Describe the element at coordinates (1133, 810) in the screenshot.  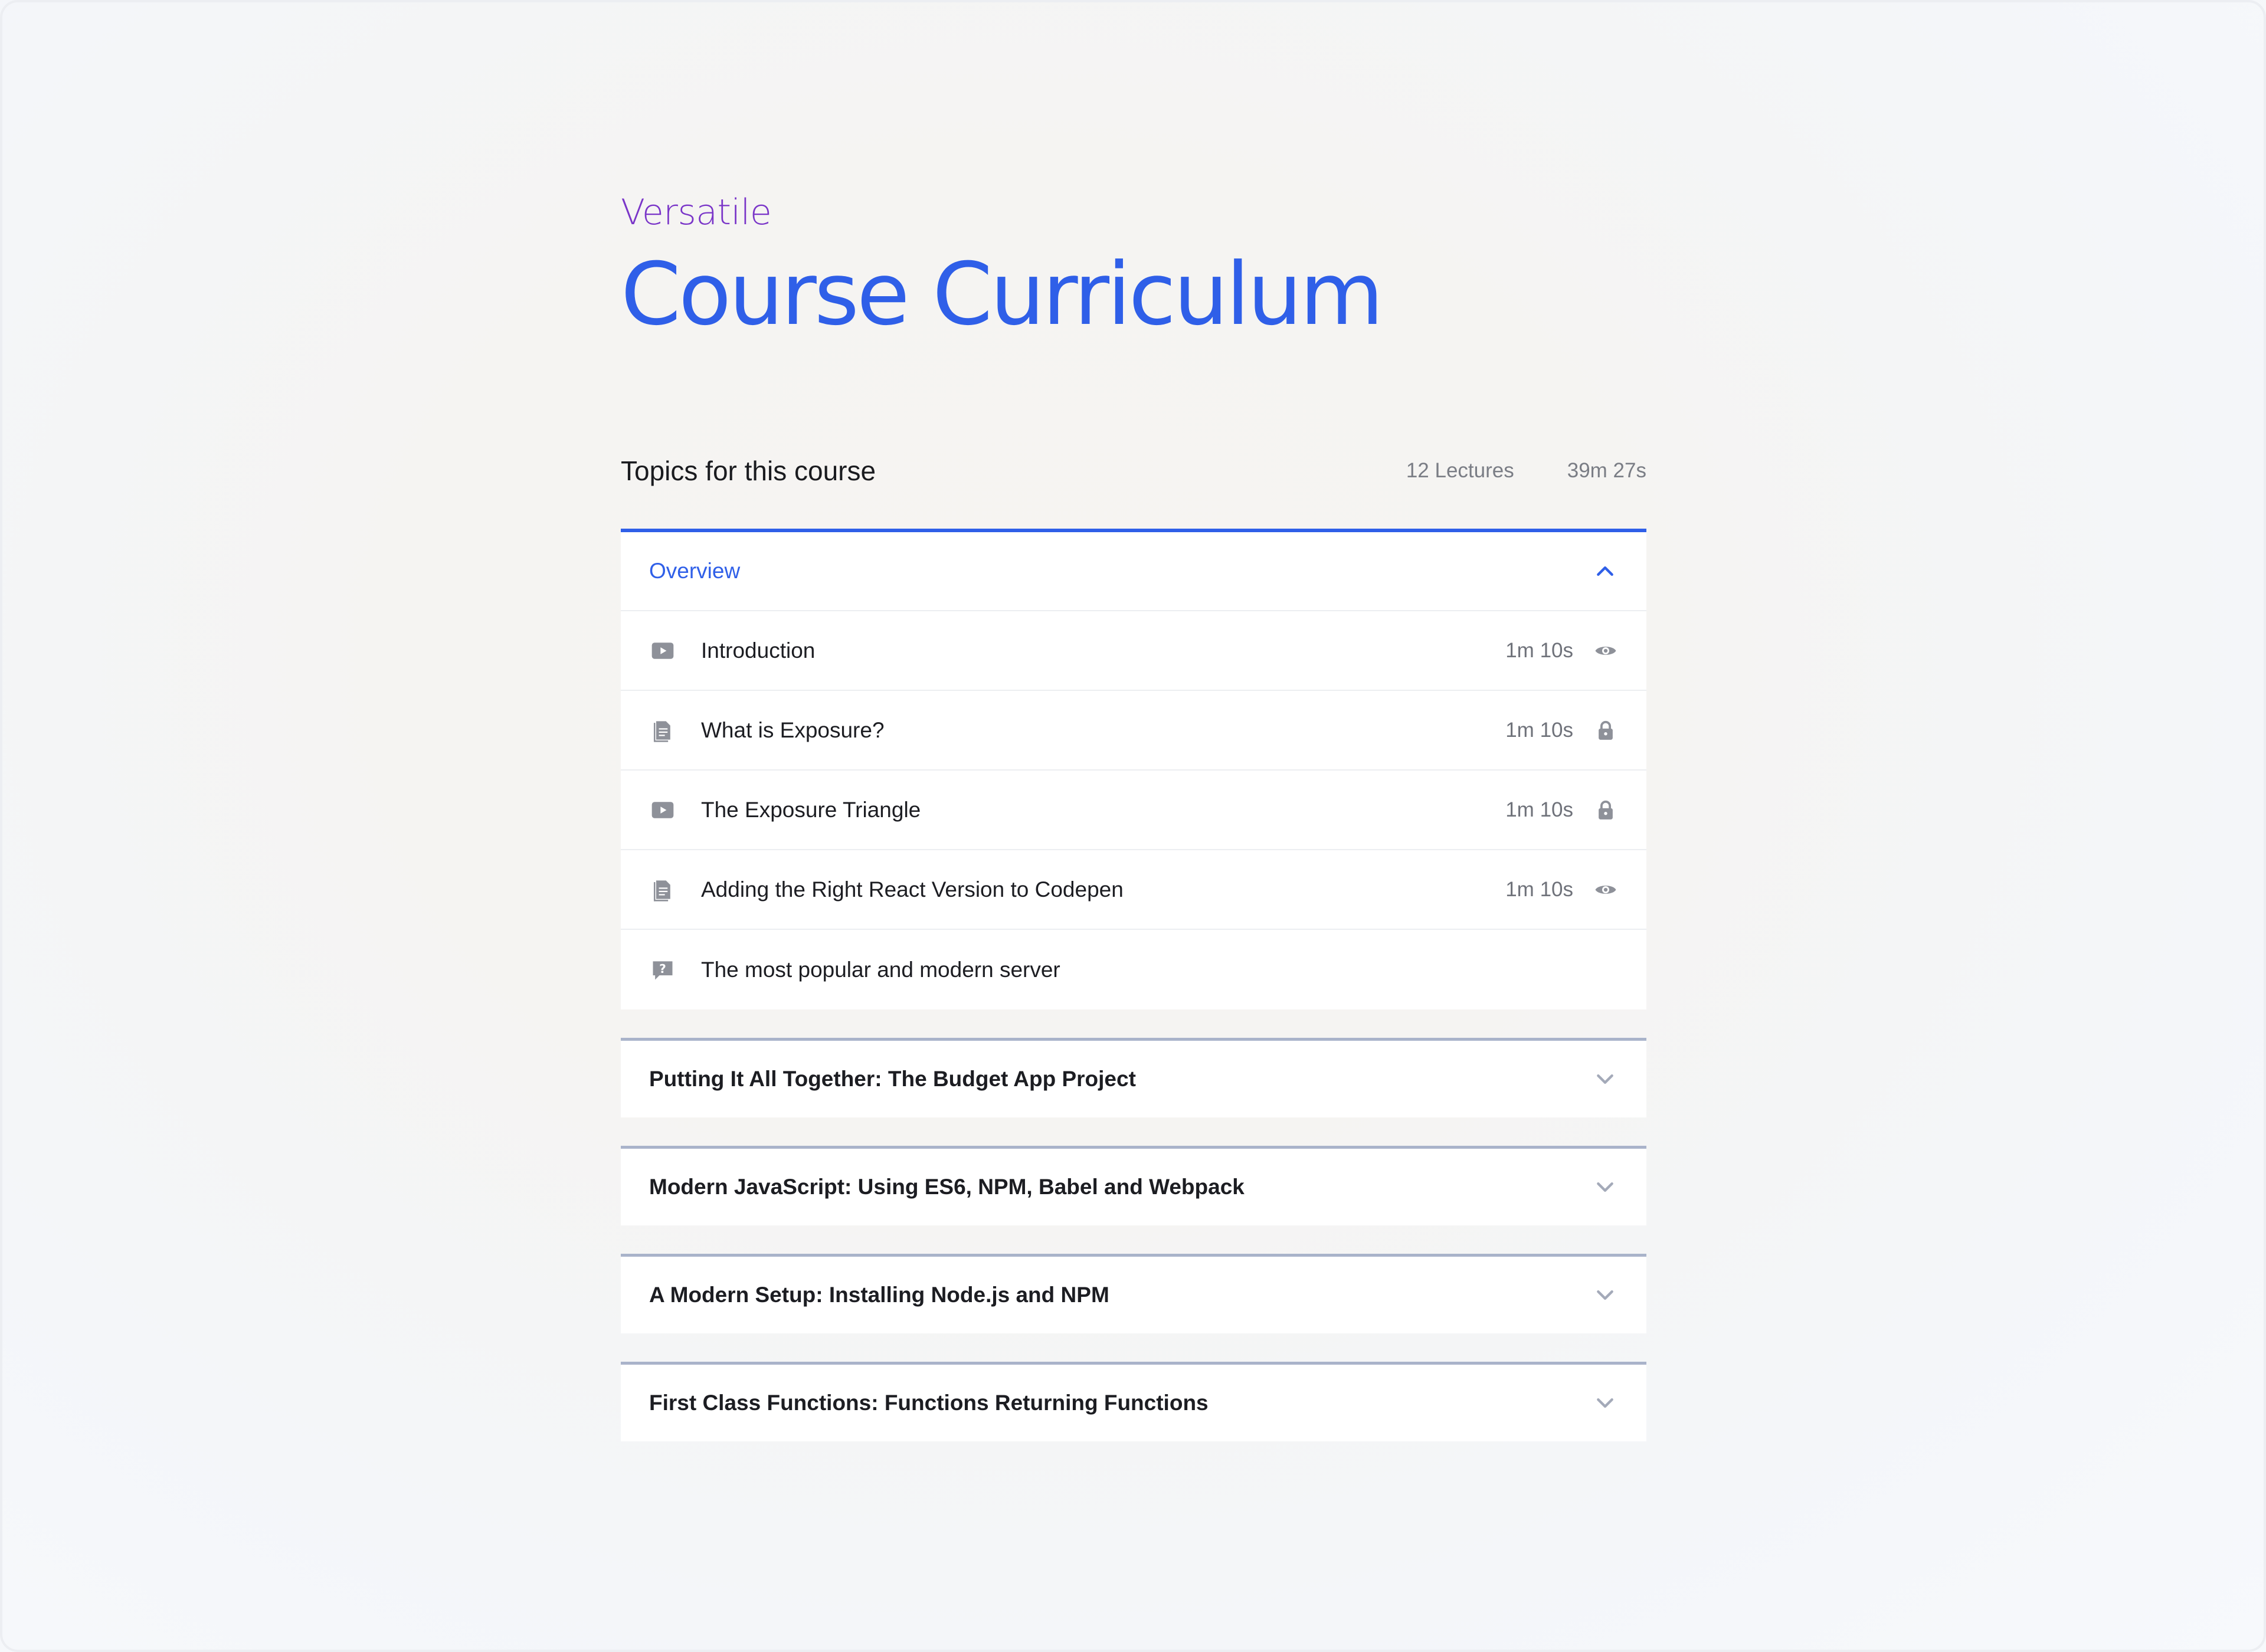
I see `lecture-row: The Exposure Triangle 1m 10s` at that location.